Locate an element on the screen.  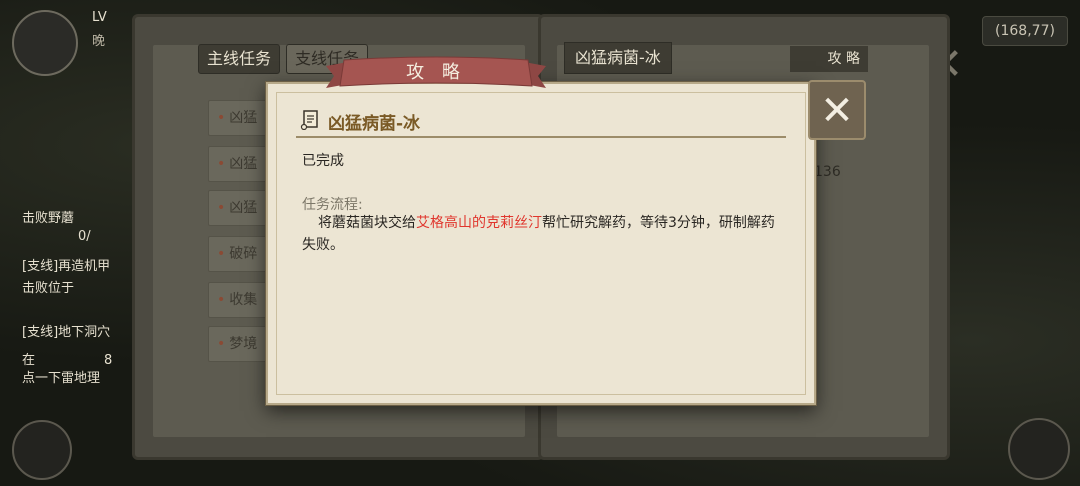
quest-name: 凶猛病菌-冰 is located at coordinates (374, 124).